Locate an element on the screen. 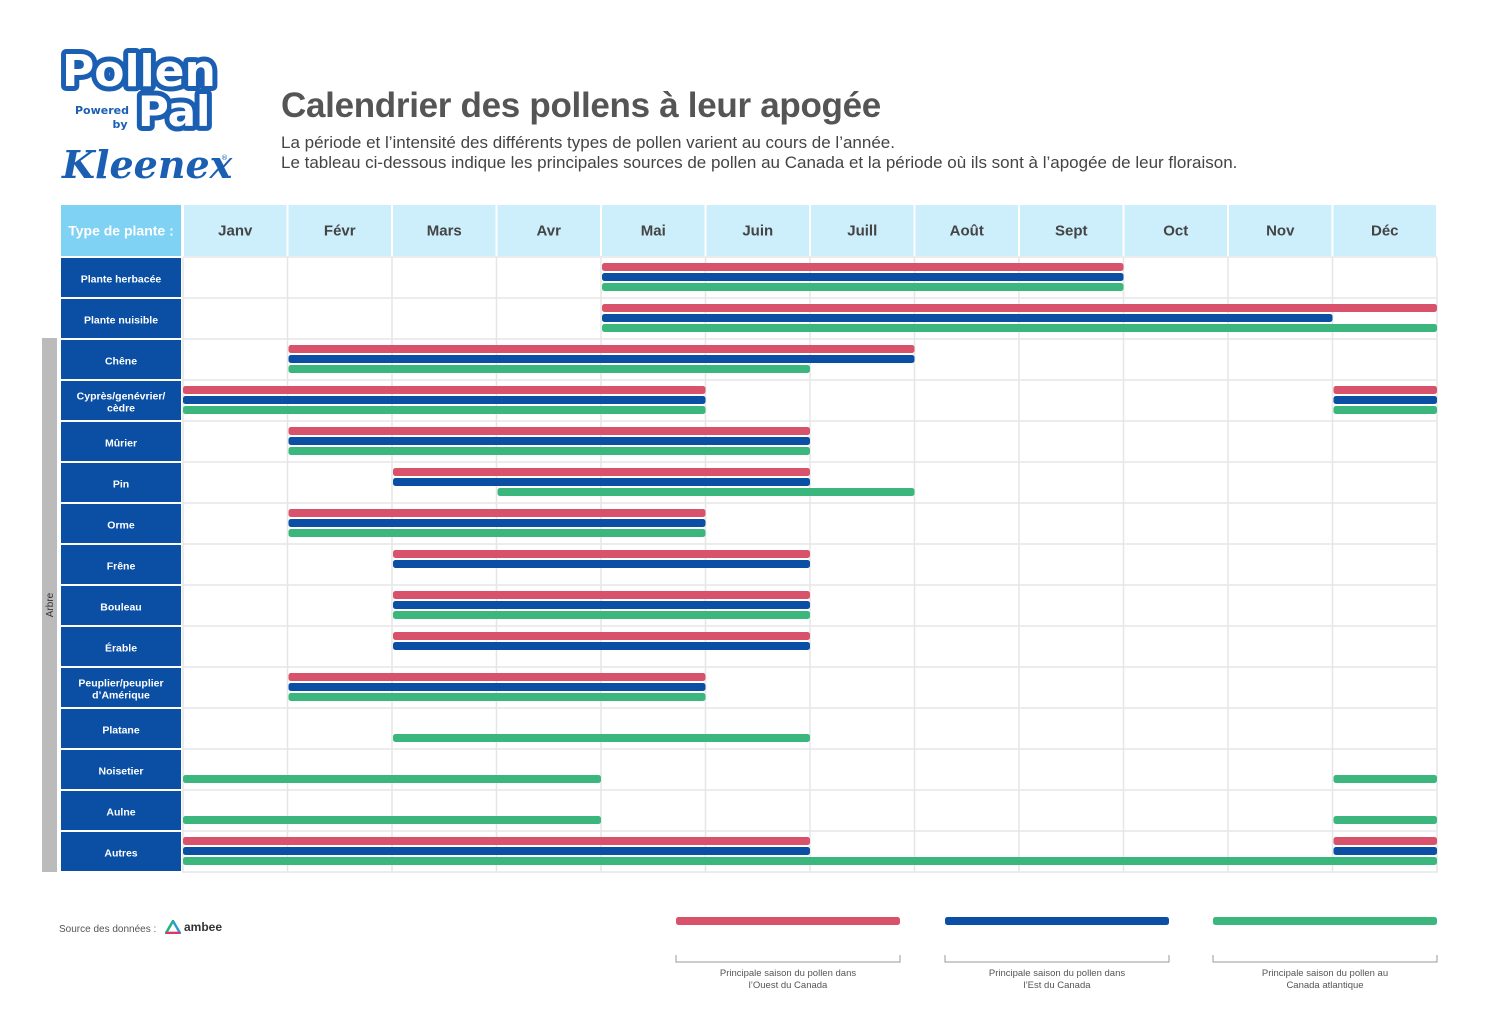 The image size is (1500, 1010). legend-label: Principale saison du pollen au is located at coordinates (1325, 973).